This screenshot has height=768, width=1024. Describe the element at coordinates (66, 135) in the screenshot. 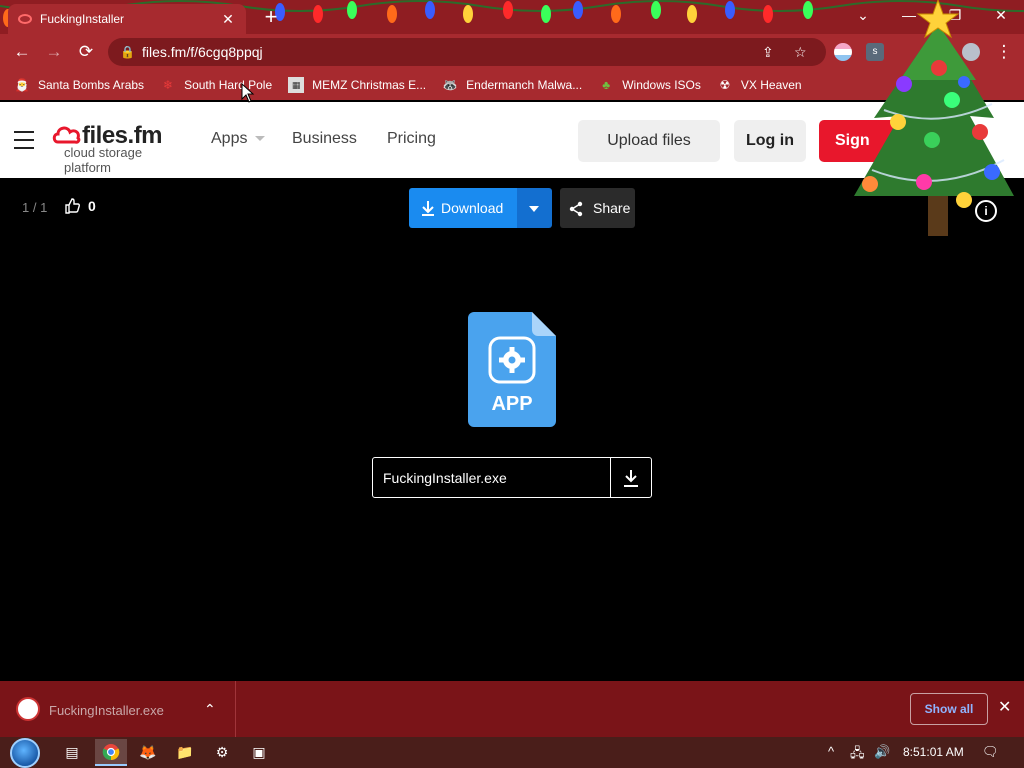

I see `cloud-logo-icon` at that location.